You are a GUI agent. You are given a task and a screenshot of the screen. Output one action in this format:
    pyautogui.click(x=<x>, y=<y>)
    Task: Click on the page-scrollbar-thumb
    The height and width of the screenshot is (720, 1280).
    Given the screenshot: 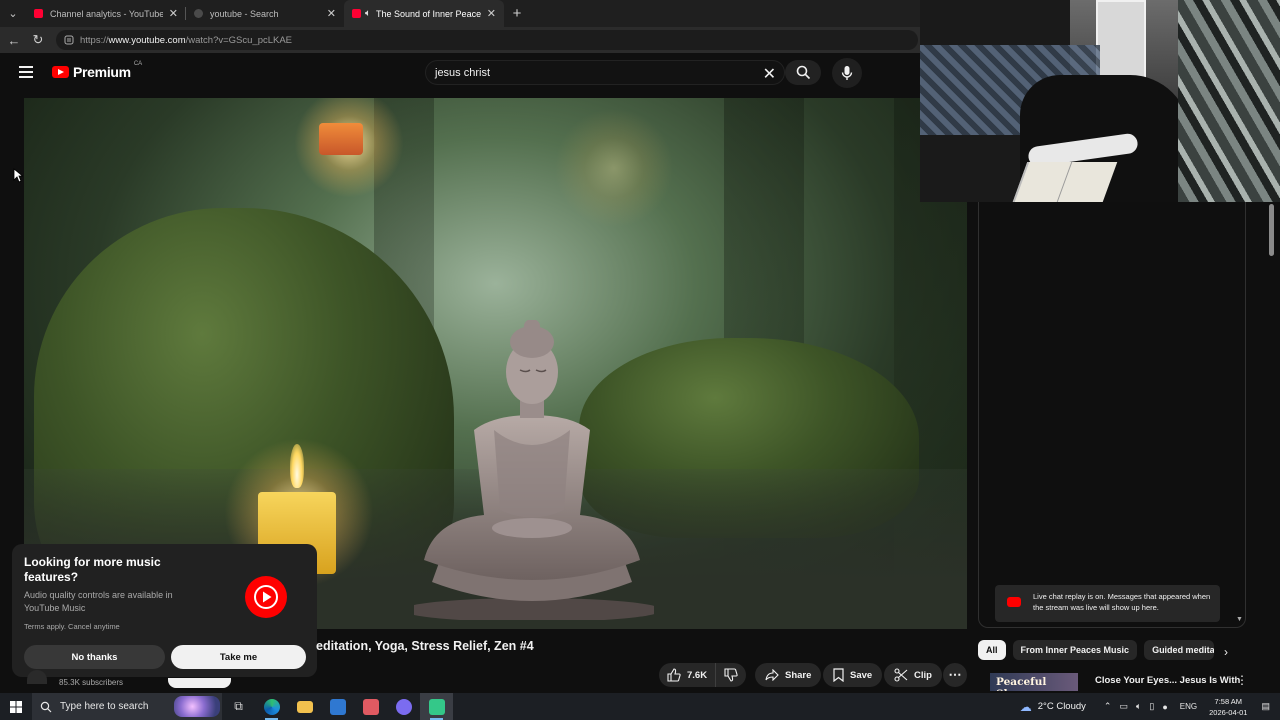 What is the action you would take?
    pyautogui.click(x=1271, y=230)
    